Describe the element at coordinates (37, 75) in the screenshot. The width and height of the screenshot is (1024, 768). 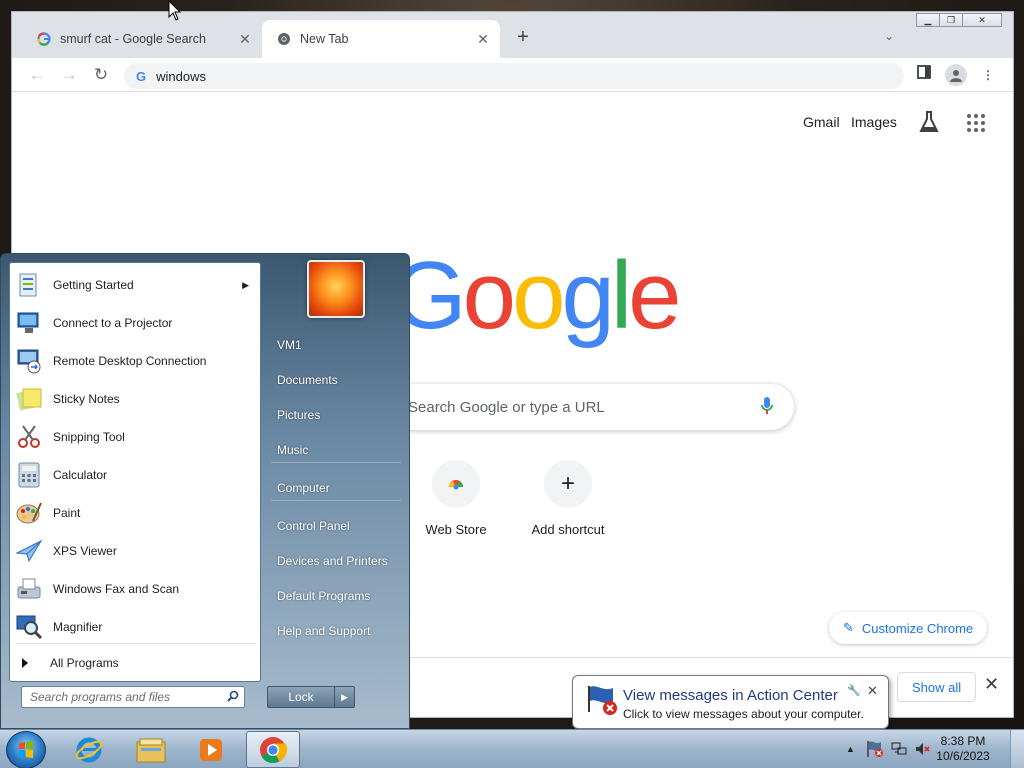
I see `back-arrow-icon: ←` at that location.